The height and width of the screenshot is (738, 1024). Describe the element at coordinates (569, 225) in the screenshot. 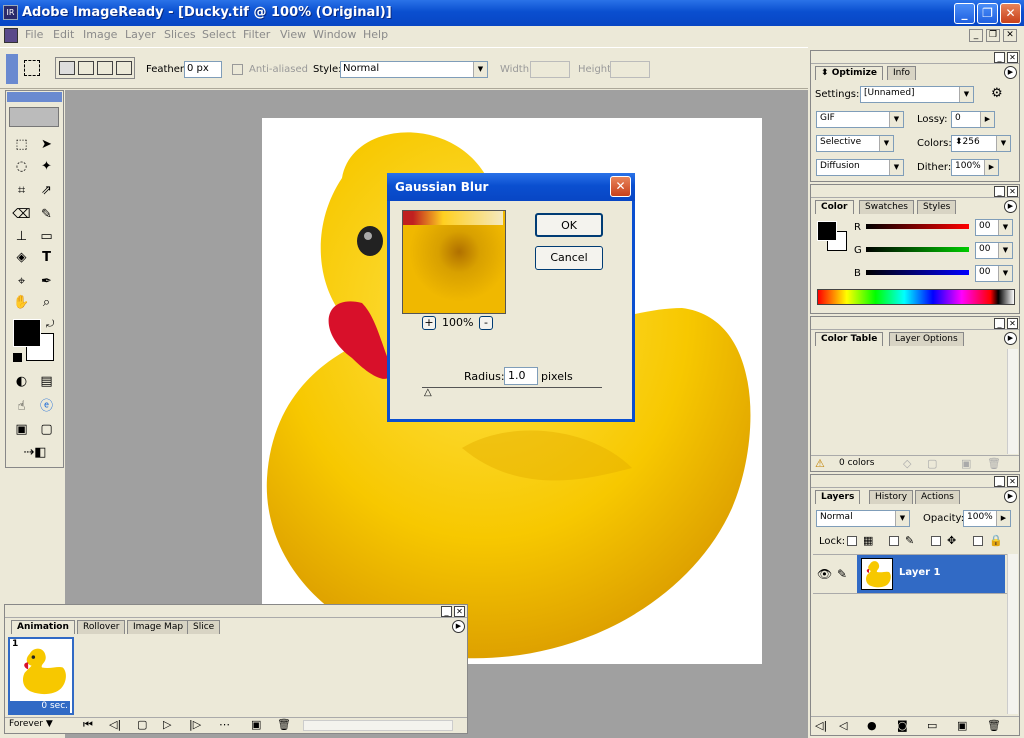

I see `ok-button: OK` at that location.